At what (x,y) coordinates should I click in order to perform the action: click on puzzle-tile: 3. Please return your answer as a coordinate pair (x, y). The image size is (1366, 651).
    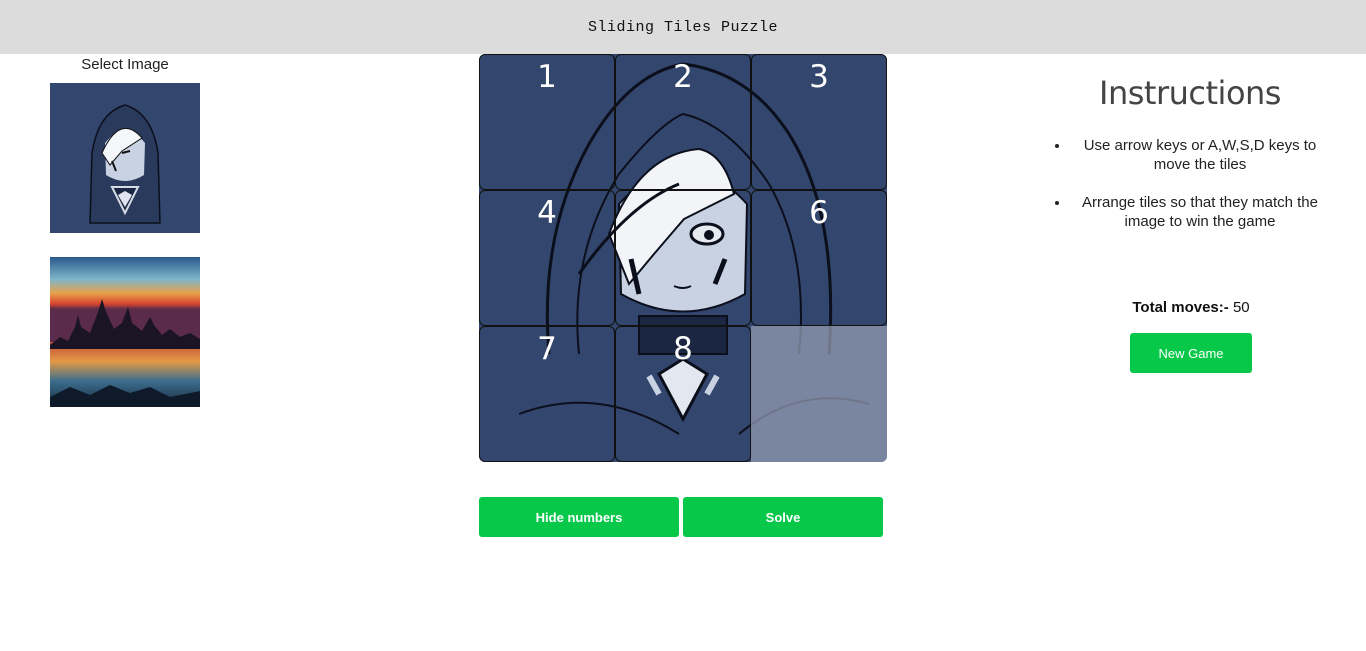
    Looking at the image, I should click on (819, 122).